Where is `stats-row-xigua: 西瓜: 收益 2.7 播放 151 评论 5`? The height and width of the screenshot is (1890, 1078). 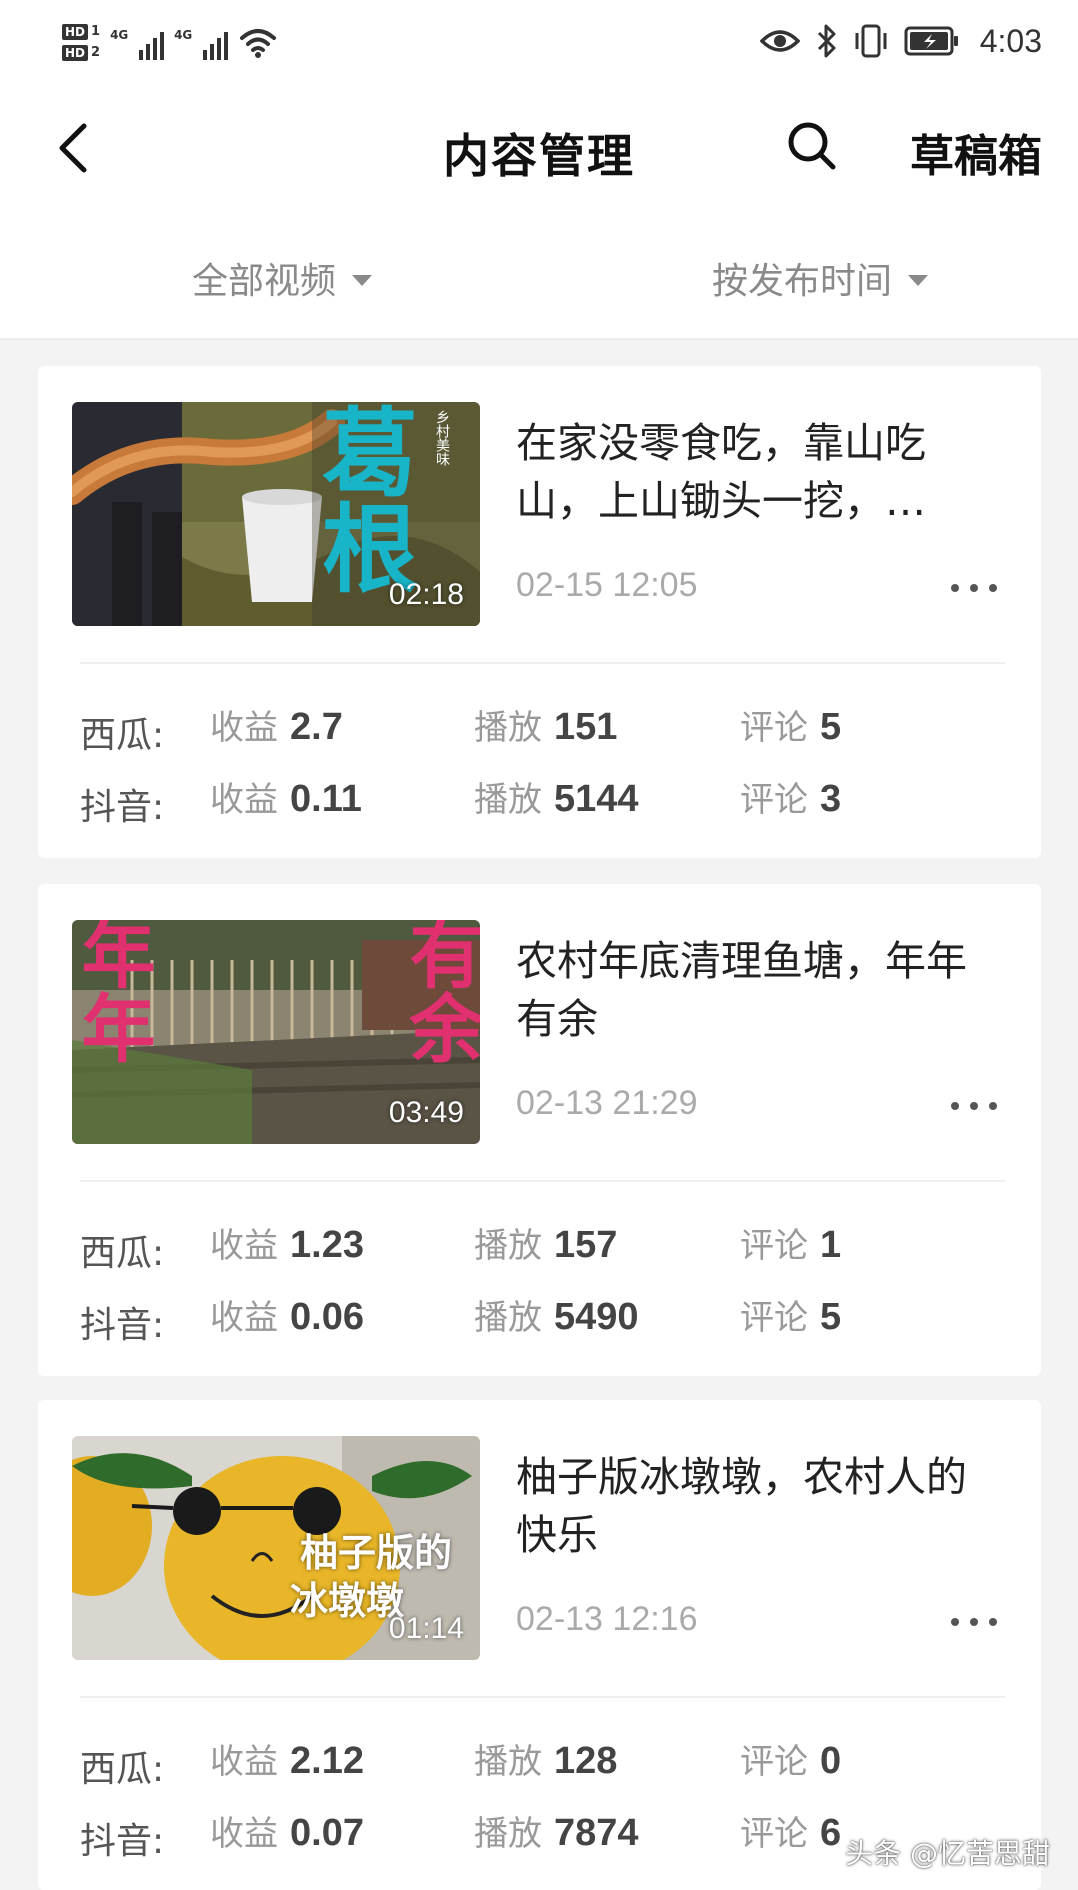 stats-row-xigua: 西瓜: 收益 2.7 播放 151 评论 5 is located at coordinates (550, 728).